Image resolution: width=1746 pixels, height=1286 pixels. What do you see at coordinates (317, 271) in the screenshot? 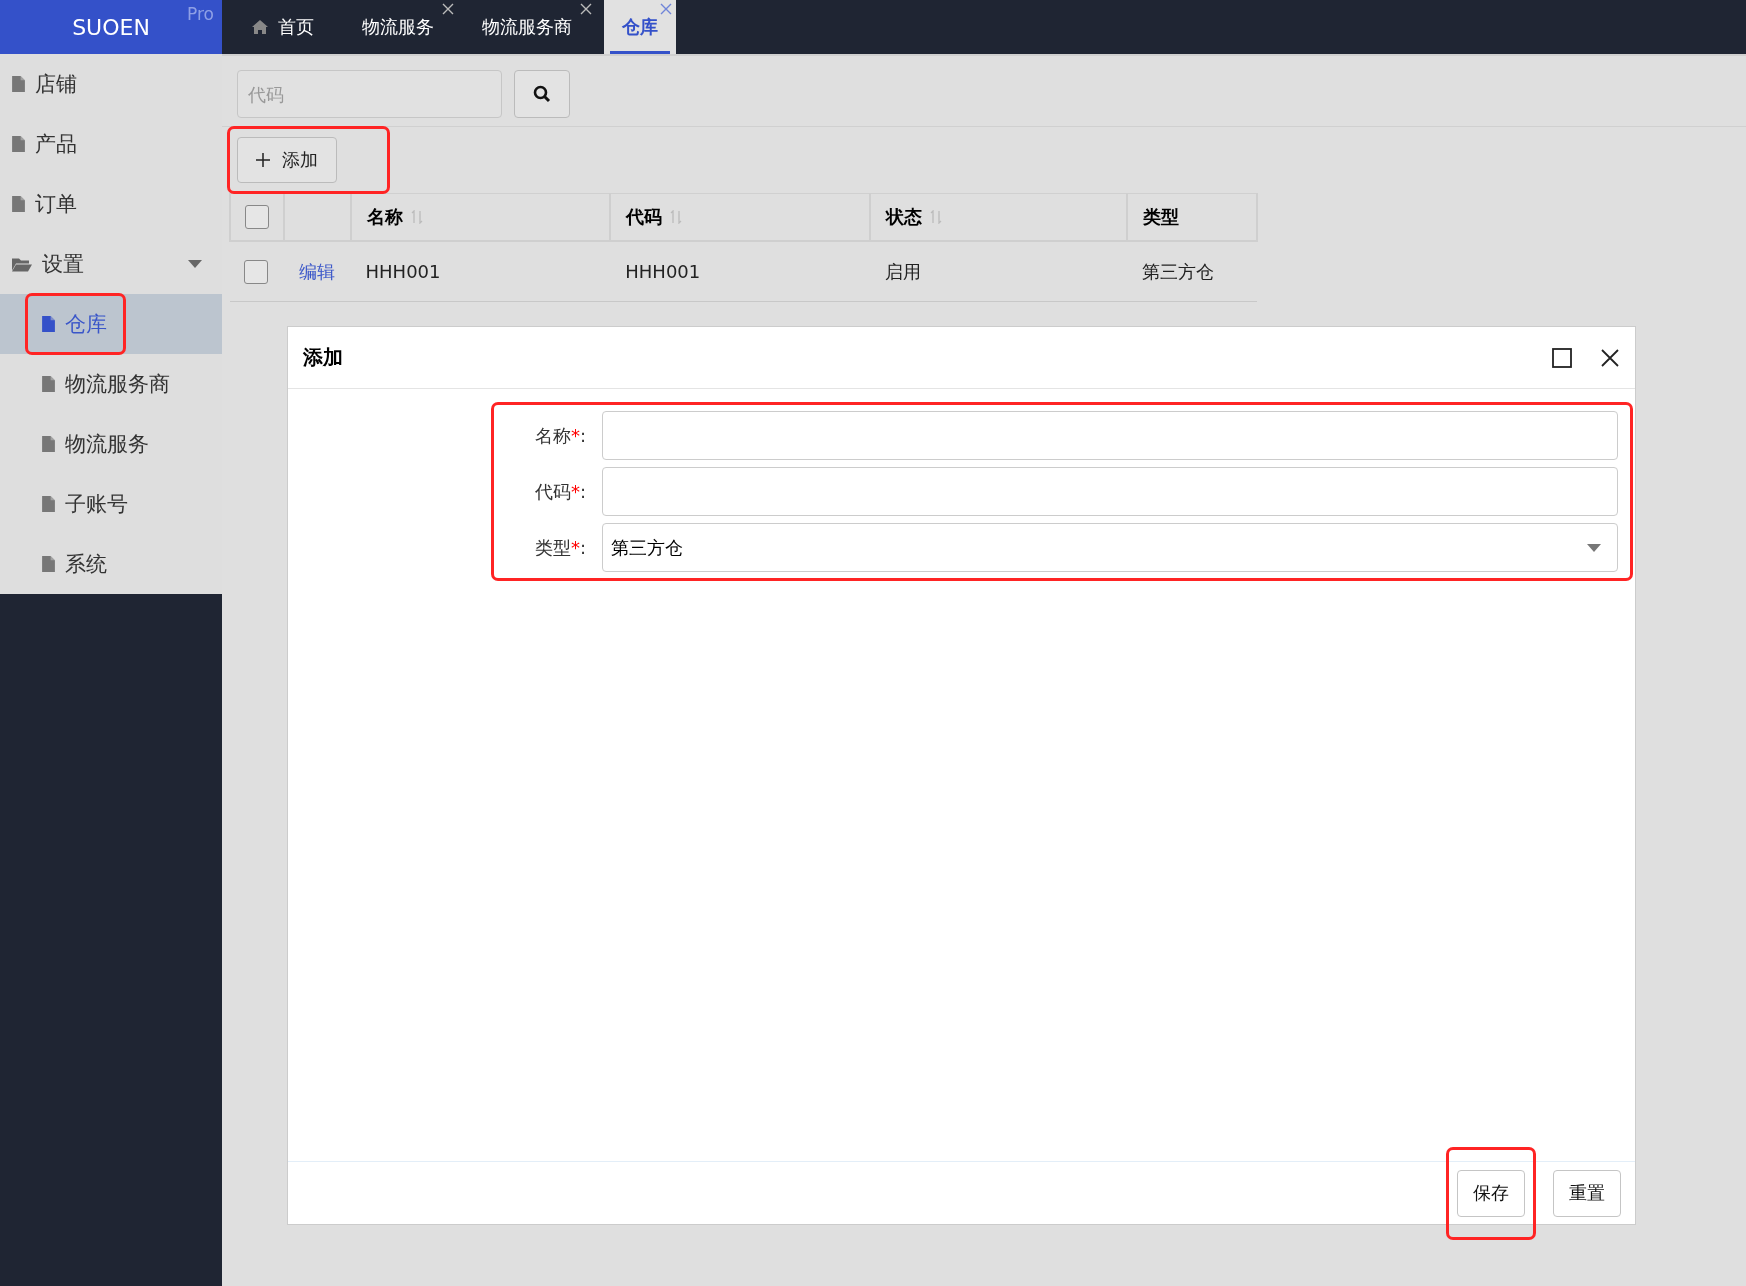
I see `edit-link: 编辑` at bounding box center [317, 271].